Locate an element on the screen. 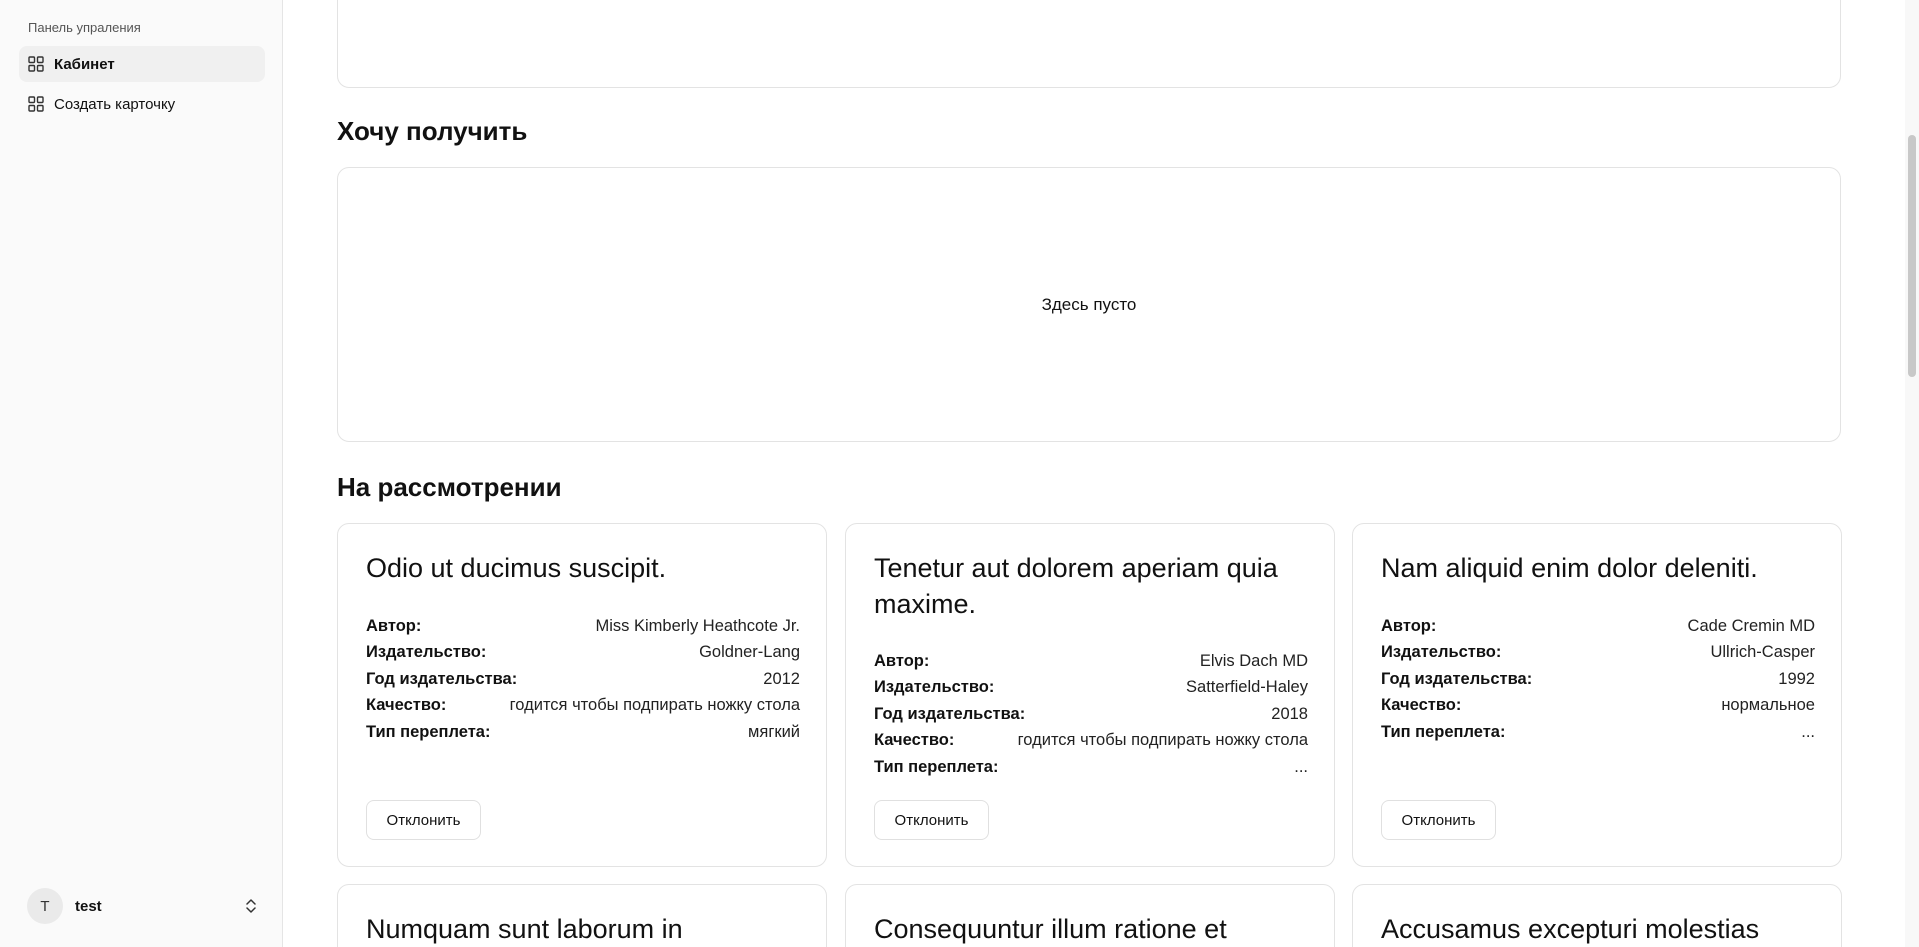  prop-row-year: Год издательства: 2012 is located at coordinates (583, 679).